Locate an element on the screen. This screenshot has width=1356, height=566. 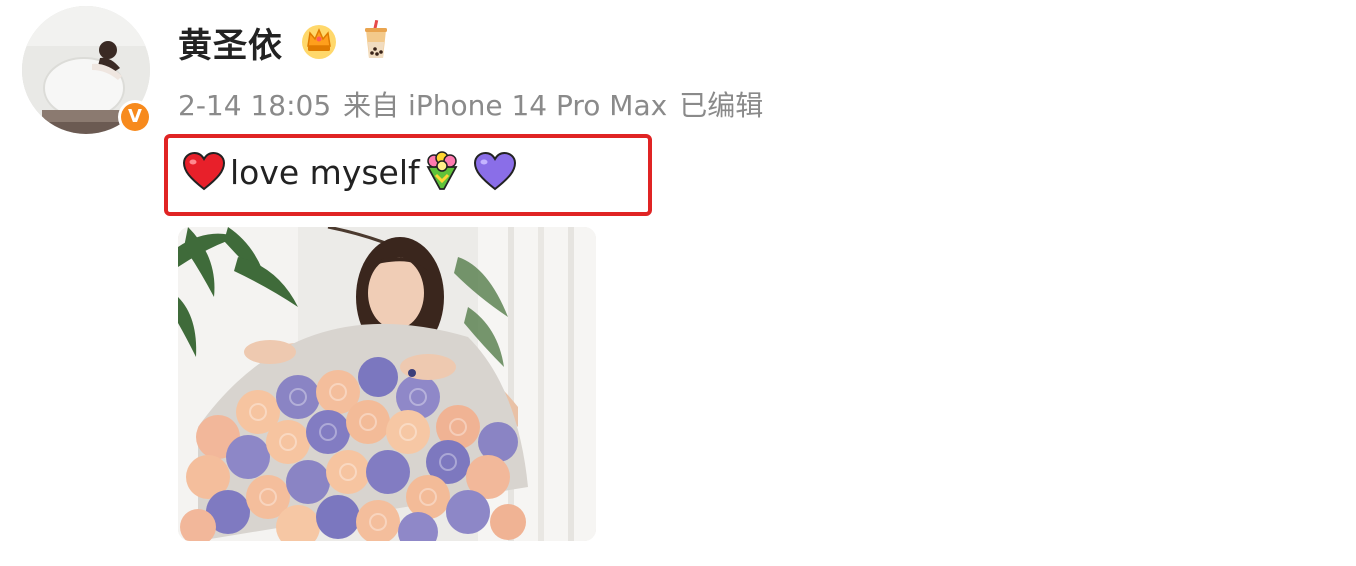
purple-heart-icon is located at coordinates (494, 171).